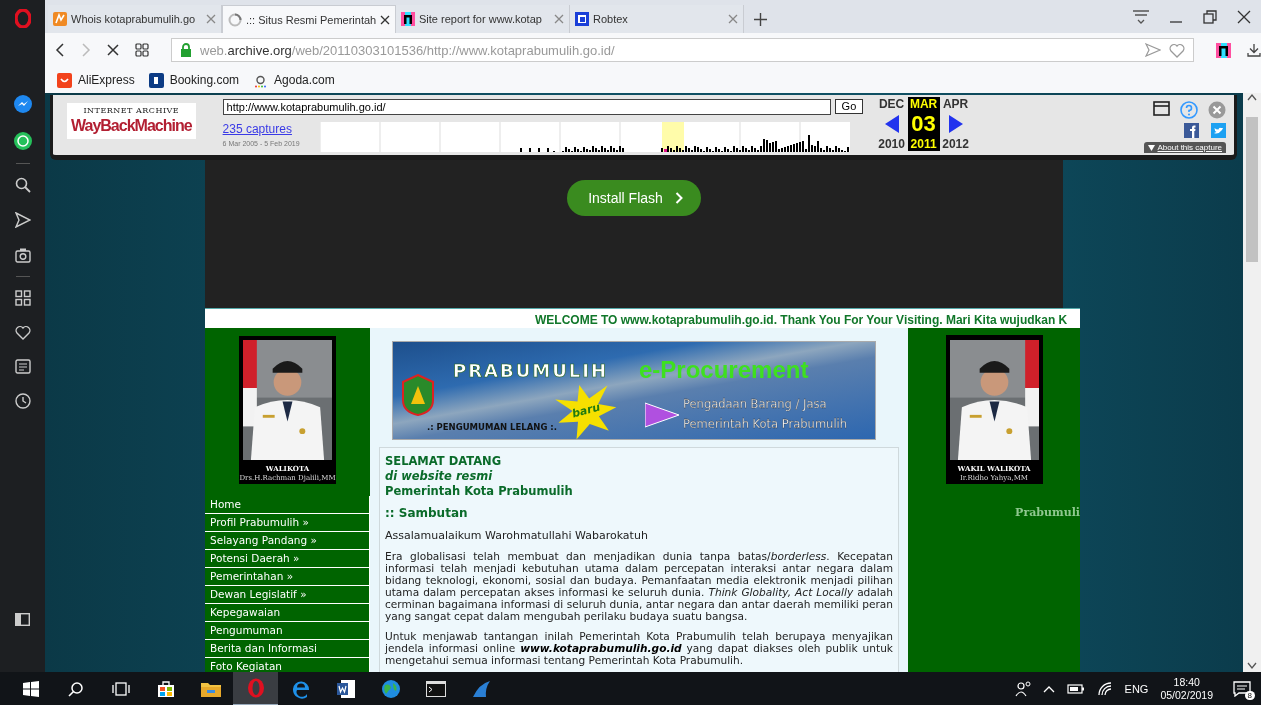  I want to click on twitter-icon, so click(1218, 130).